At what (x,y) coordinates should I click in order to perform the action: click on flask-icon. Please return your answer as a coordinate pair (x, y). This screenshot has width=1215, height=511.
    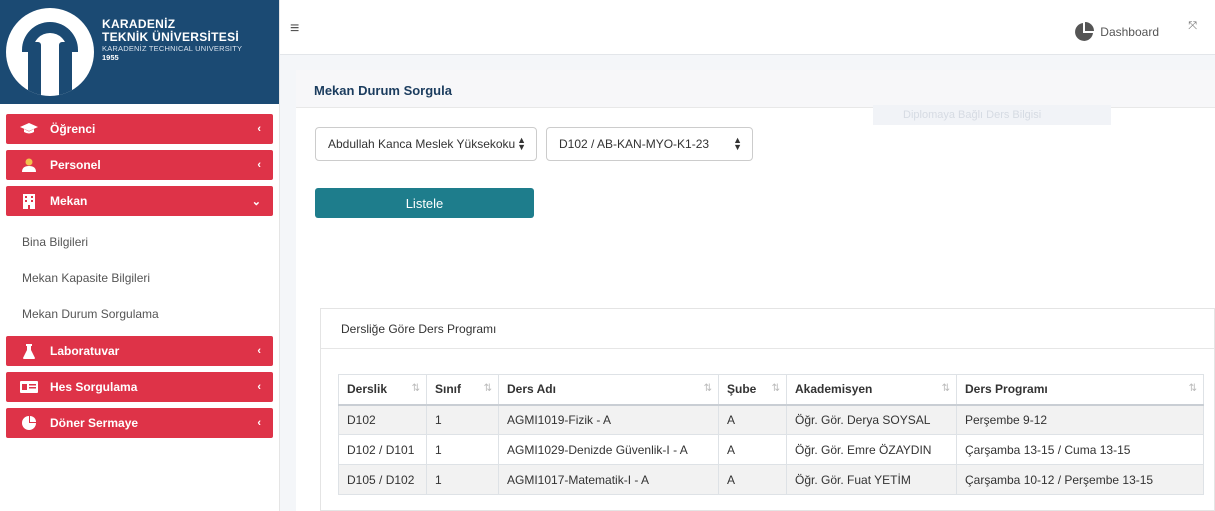
    Looking at the image, I should click on (29, 351).